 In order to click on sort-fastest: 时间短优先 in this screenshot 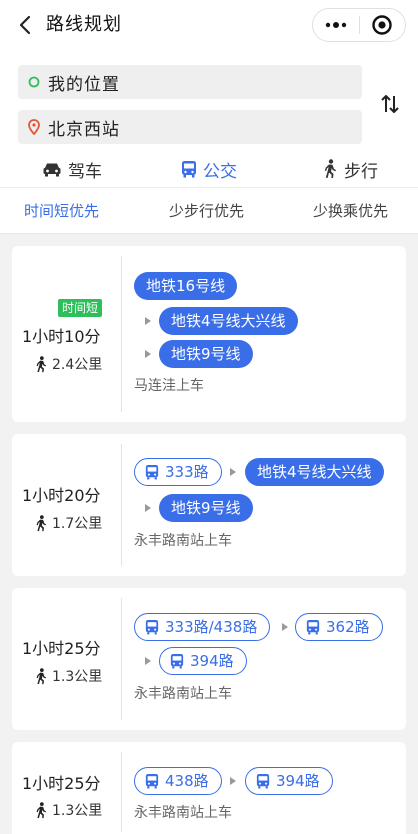, I will do `click(61, 211)`.